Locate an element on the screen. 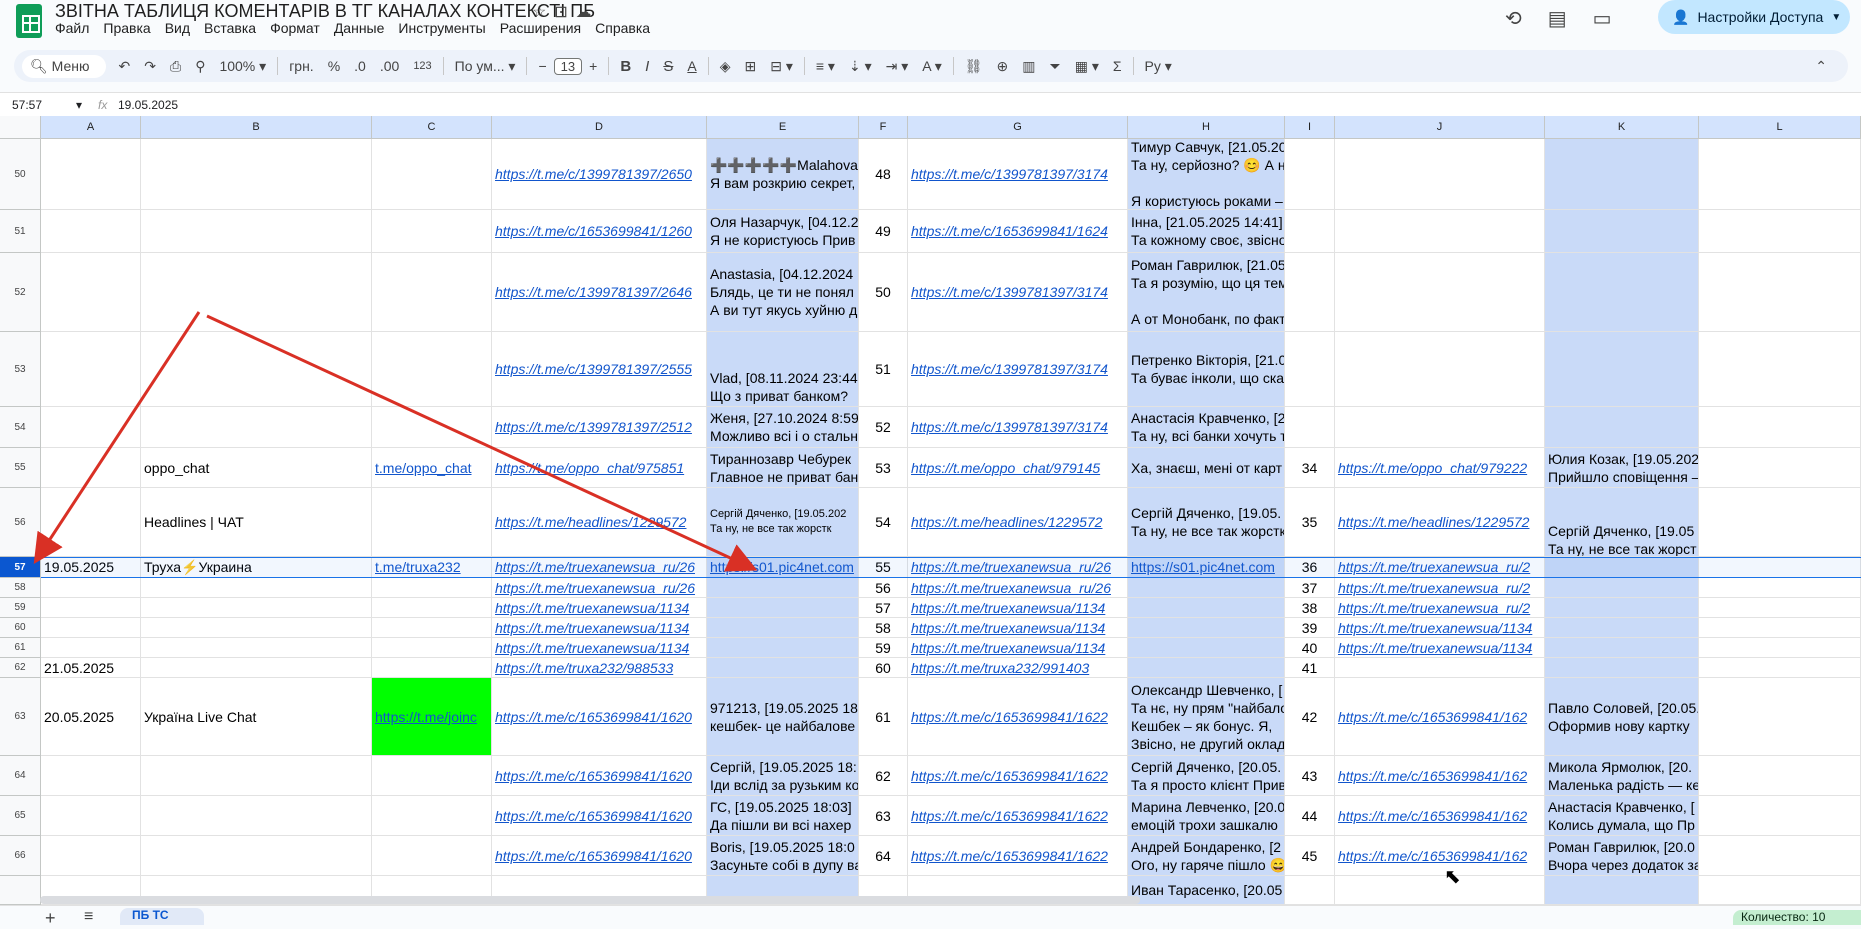 Image resolution: width=1861 pixels, height=929 pixels. cell-e58 is located at coordinates (783, 588).